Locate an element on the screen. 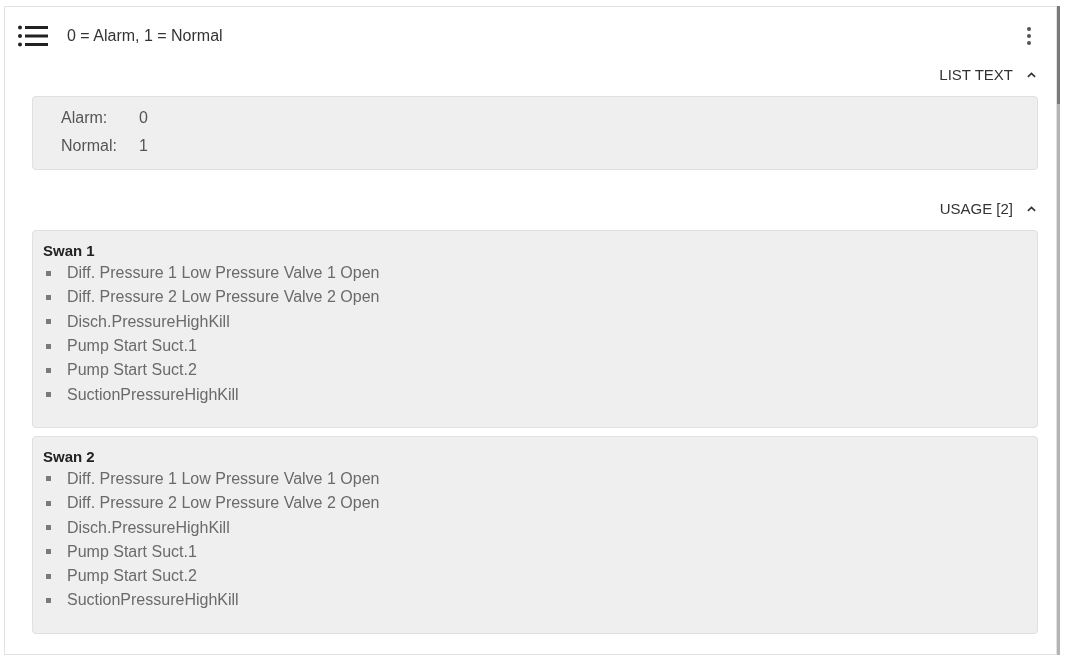 This screenshot has width=1069, height=666. scrollbar is located at coordinates (1058, 330).